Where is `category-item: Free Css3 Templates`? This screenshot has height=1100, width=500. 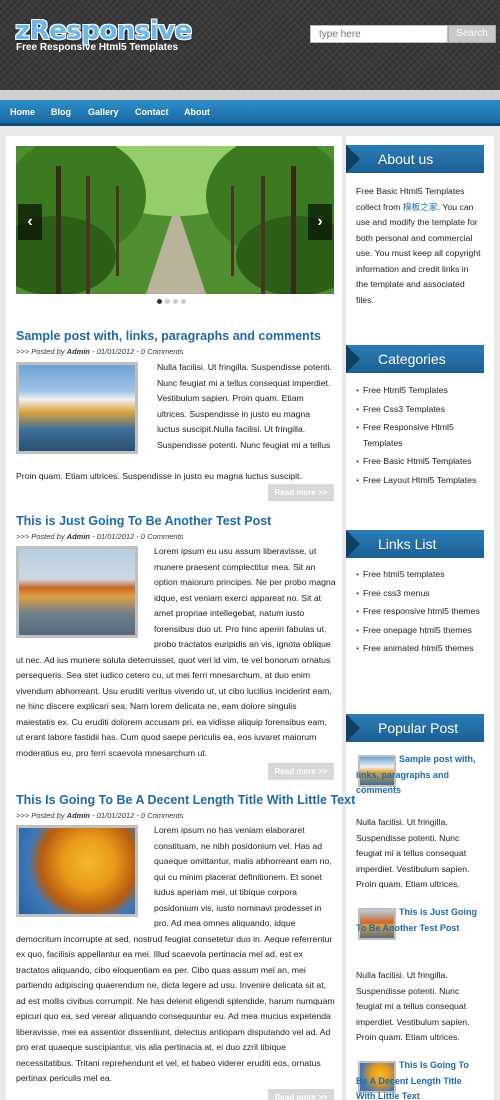 category-item: Free Css3 Templates is located at coordinates (419, 410).